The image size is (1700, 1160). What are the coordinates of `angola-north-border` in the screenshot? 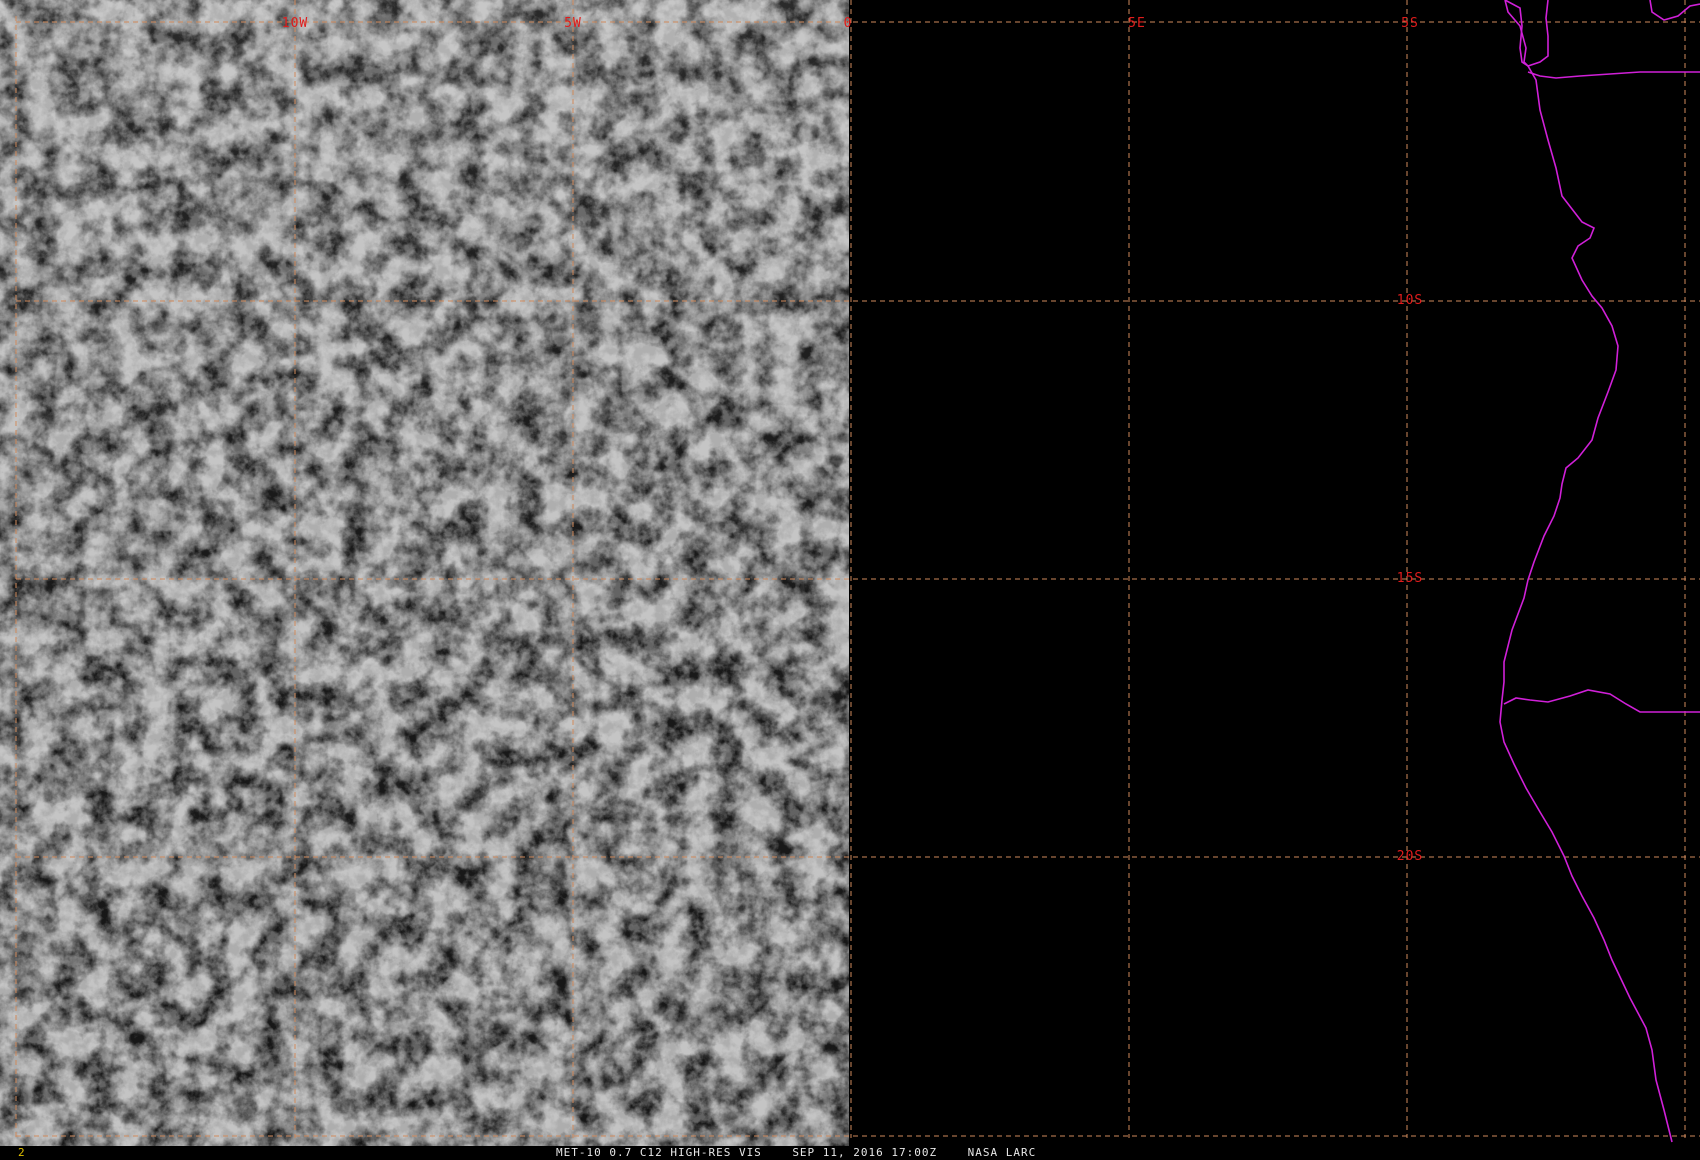 It's located at (1613, 75).